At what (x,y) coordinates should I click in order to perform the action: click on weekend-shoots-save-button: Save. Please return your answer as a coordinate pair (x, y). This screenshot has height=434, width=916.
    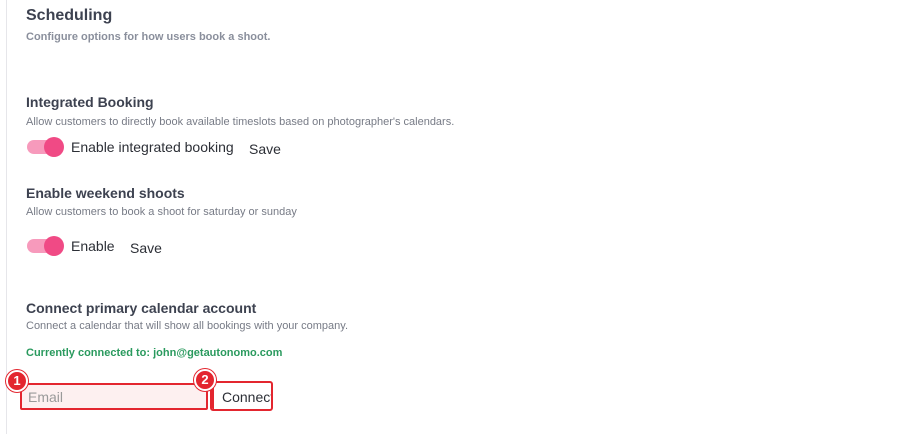
    Looking at the image, I should click on (146, 248).